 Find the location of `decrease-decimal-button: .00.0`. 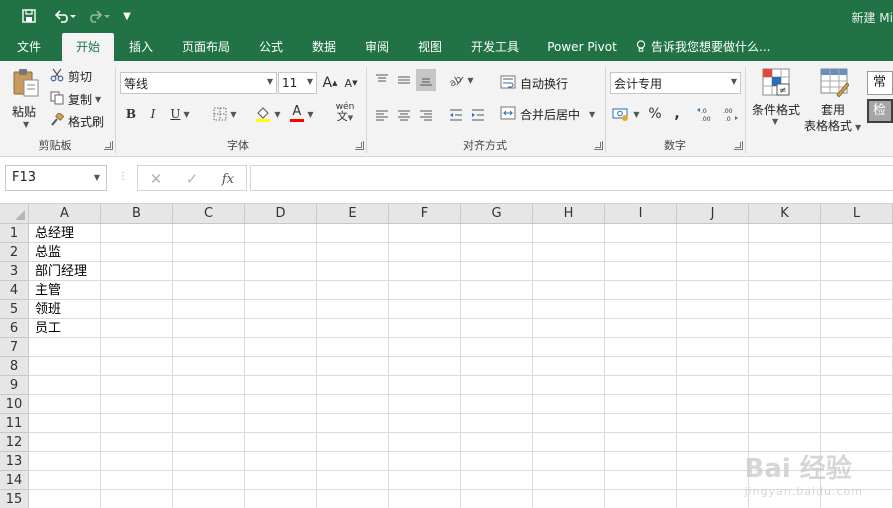

decrease-decimal-button: .00.0 is located at coordinates (730, 114).